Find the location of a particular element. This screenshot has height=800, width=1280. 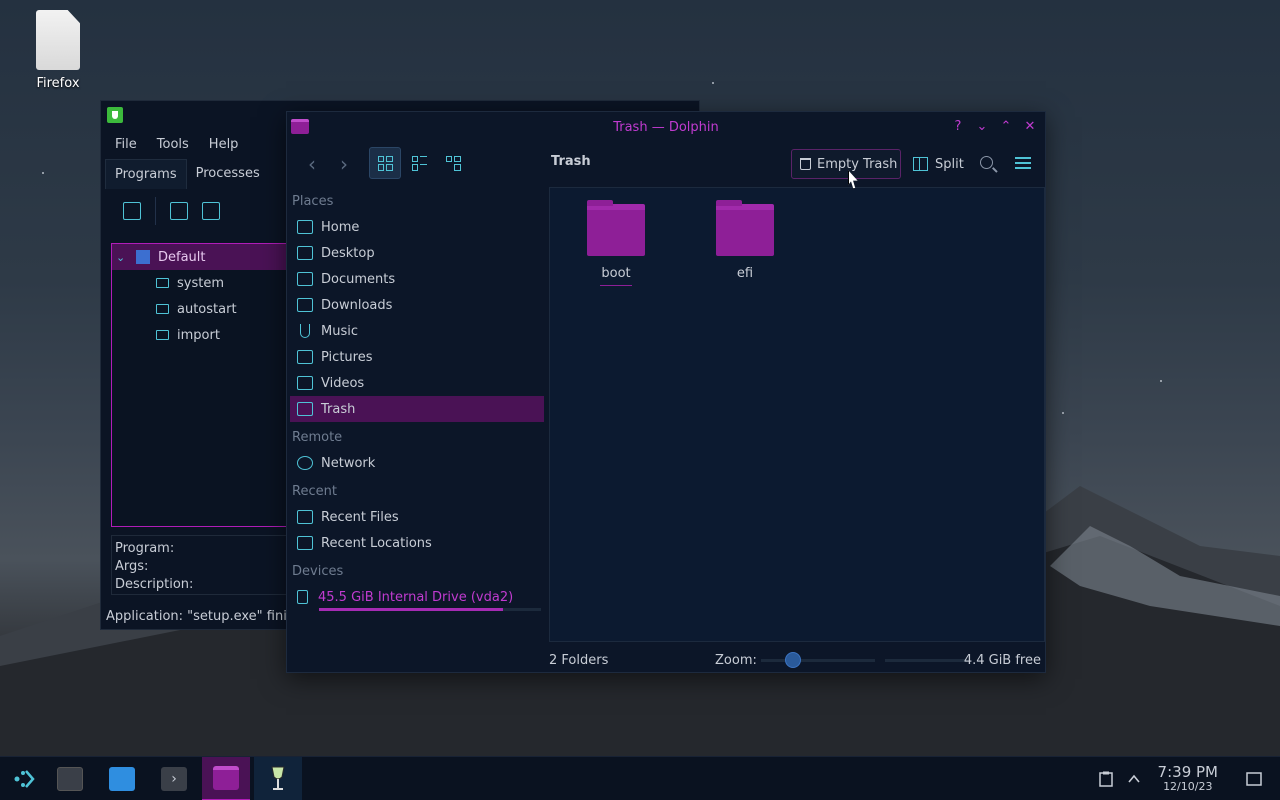

place-videos: Videos is located at coordinates (417, 383).